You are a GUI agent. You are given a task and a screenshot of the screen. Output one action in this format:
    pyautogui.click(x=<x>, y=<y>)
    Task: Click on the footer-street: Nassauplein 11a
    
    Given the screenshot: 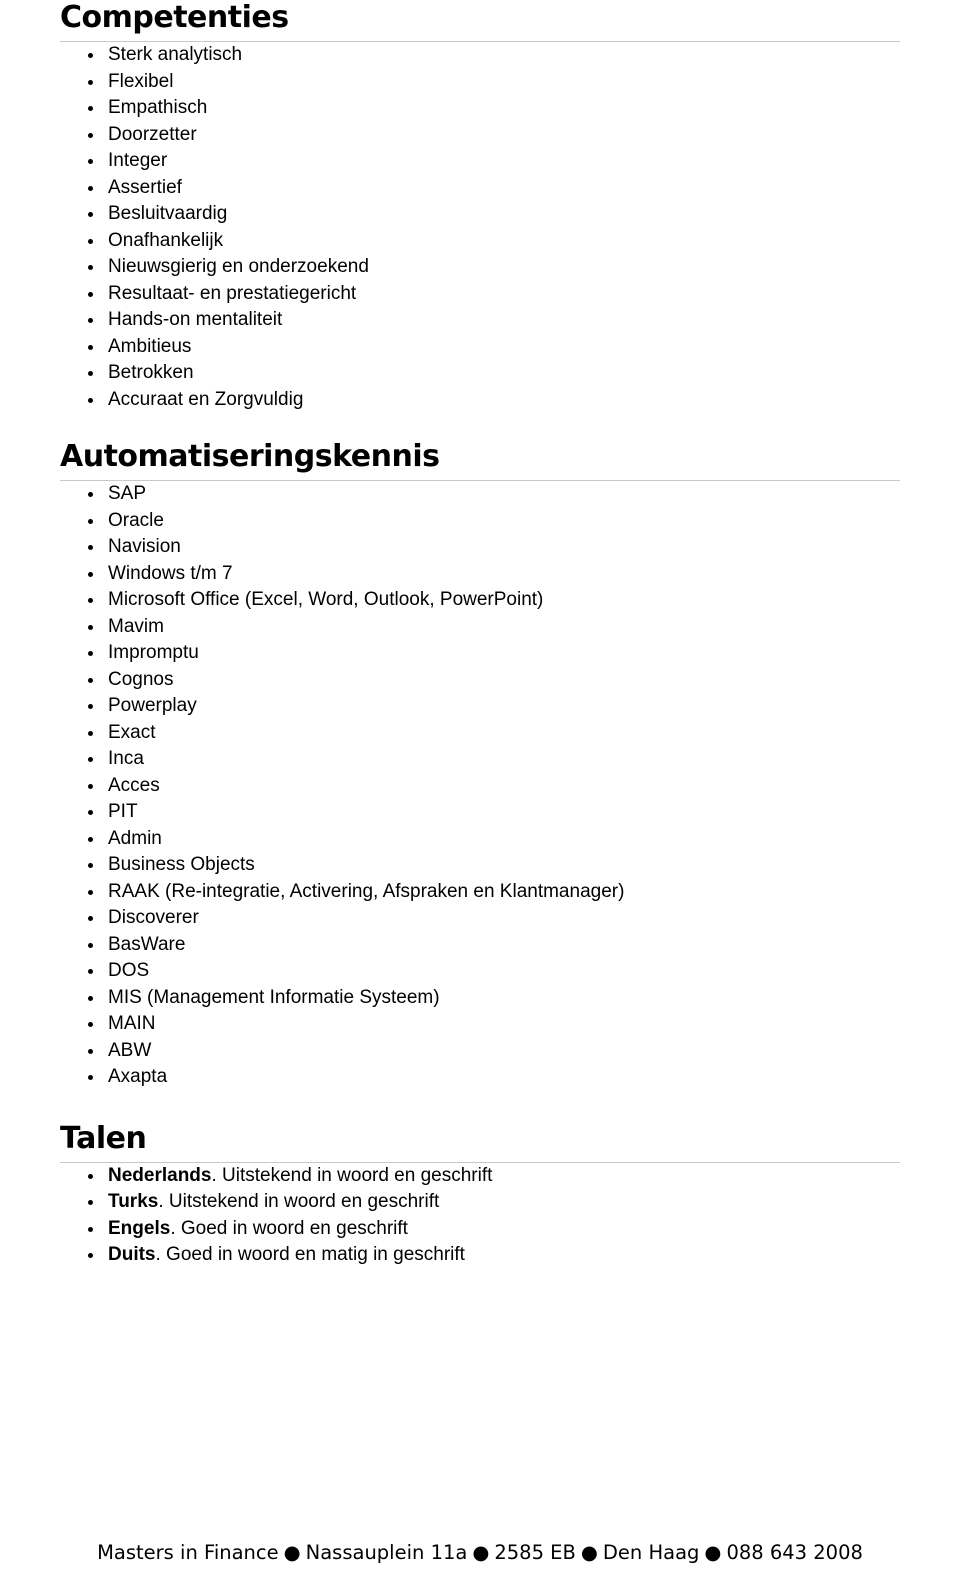 What is the action you would take?
    pyautogui.click(x=386, y=1552)
    